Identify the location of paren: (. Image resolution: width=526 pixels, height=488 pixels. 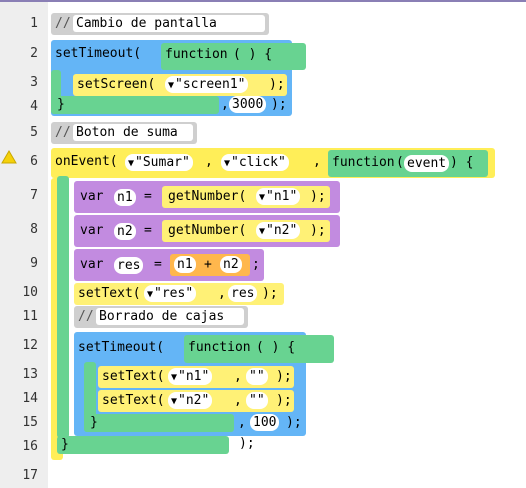
(400, 162).